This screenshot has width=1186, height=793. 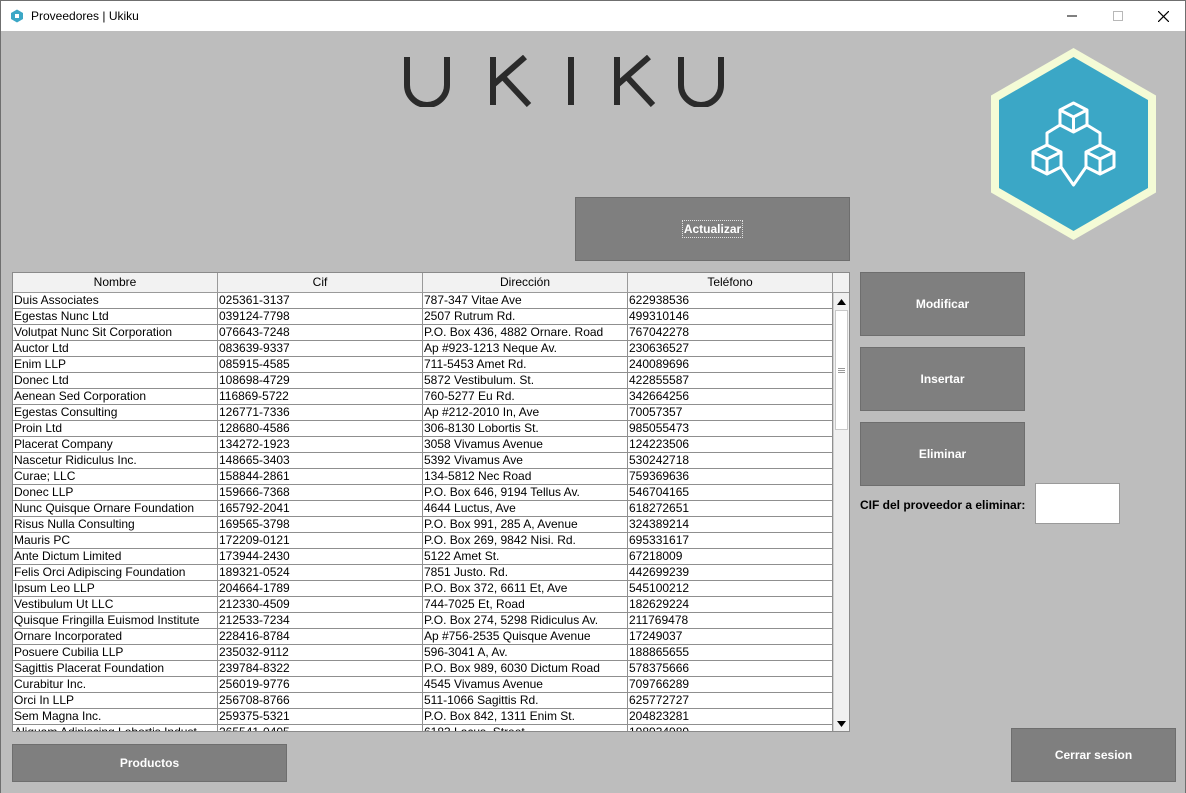 I want to click on cell-telefono: 188865655, so click(x=730, y=652).